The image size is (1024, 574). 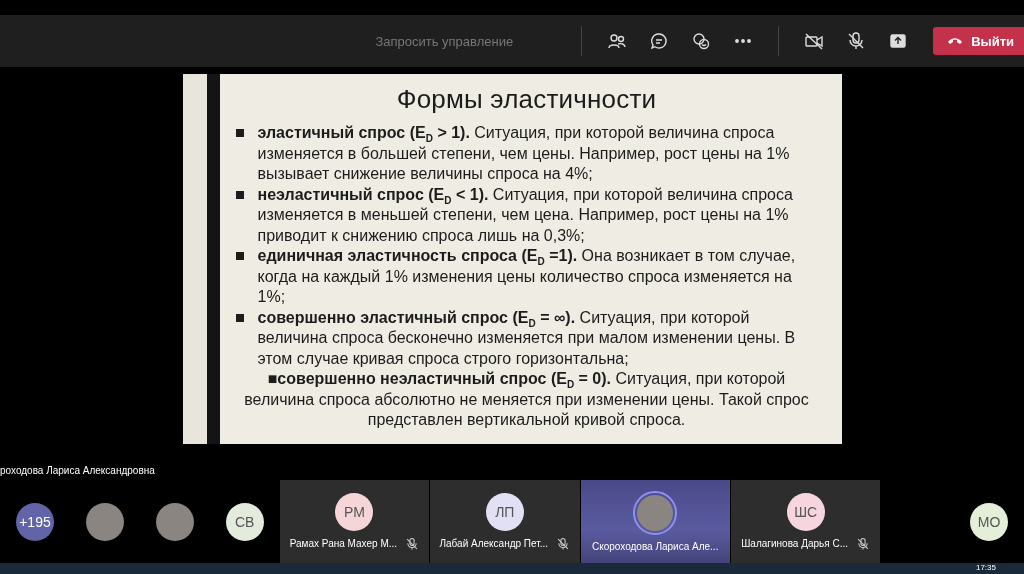 What do you see at coordinates (524, 153) in the screenshot?
I see `slide-paragraph: эластичный спрос (E$_{D}$ > 1). Ситуация, при которой величина спроса изменяется в большей степени, чем цены. Например, рост цены на 1% вызывает снижение величины спроса на 4%;` at bounding box center [524, 153].